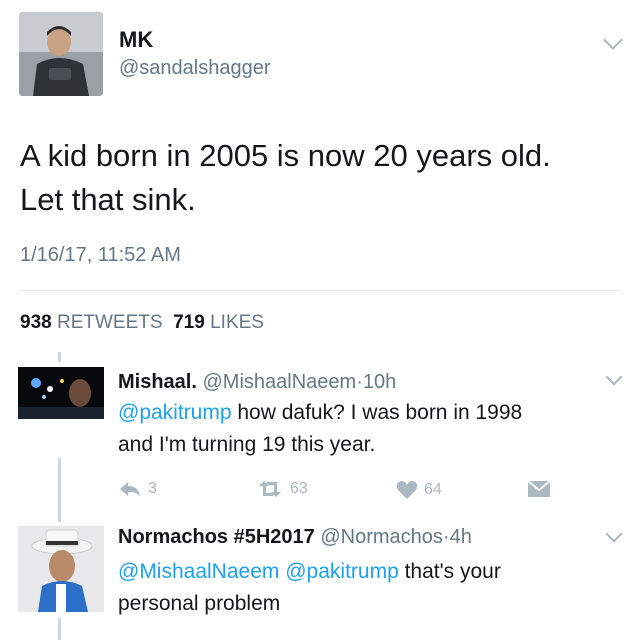 The height and width of the screenshot is (640, 640). What do you see at coordinates (320, 290) in the screenshot?
I see `divider` at bounding box center [320, 290].